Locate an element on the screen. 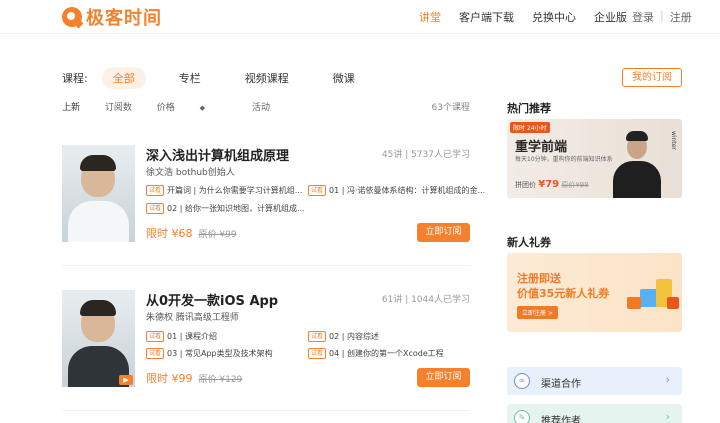 The image size is (720, 423). brand-name: 极客时间 is located at coordinates (124, 18).